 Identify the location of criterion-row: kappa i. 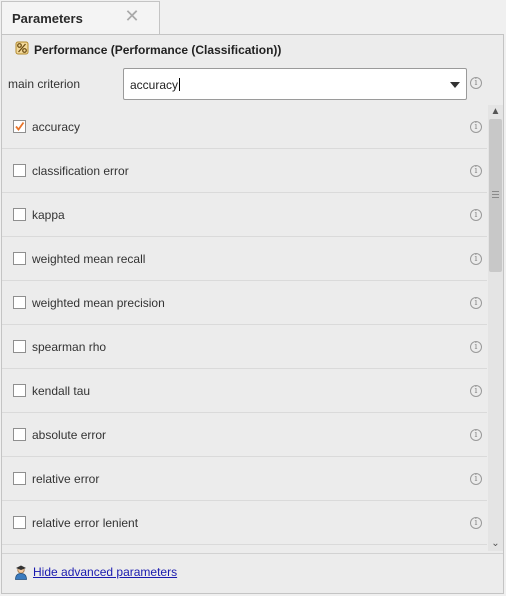
(244, 215).